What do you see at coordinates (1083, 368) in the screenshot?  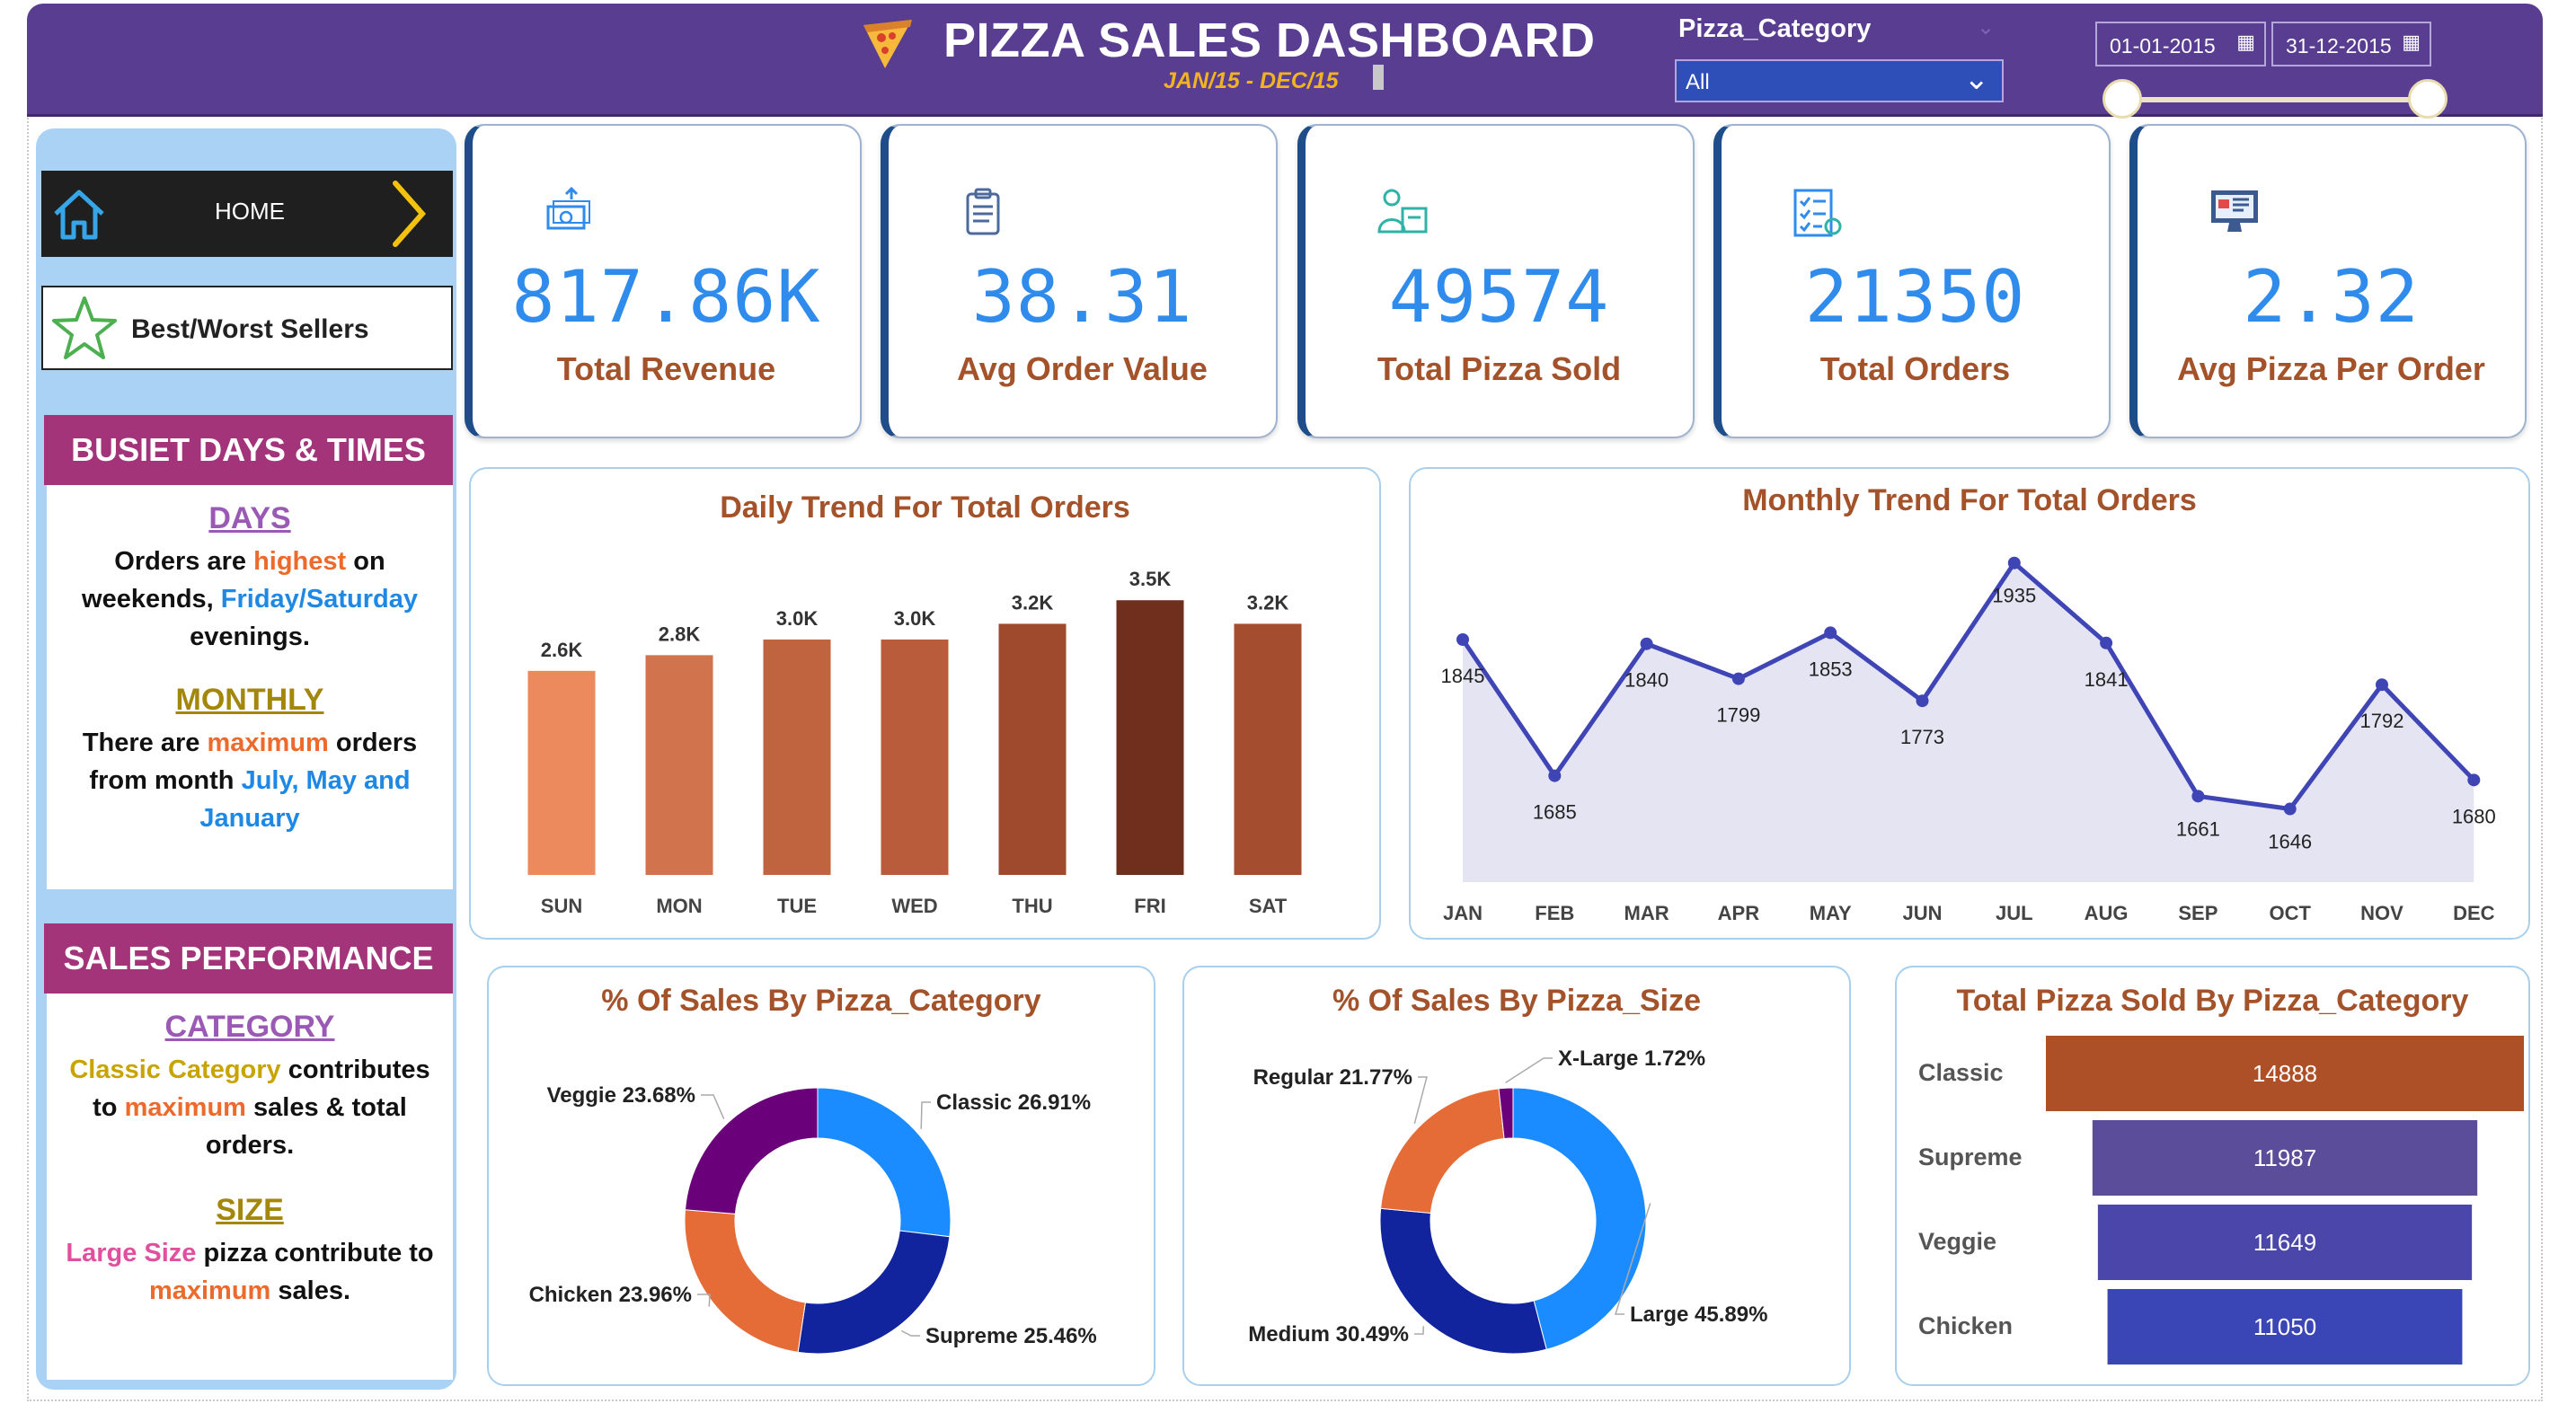 I see `kpi-label: Avg Order Value` at bounding box center [1083, 368].